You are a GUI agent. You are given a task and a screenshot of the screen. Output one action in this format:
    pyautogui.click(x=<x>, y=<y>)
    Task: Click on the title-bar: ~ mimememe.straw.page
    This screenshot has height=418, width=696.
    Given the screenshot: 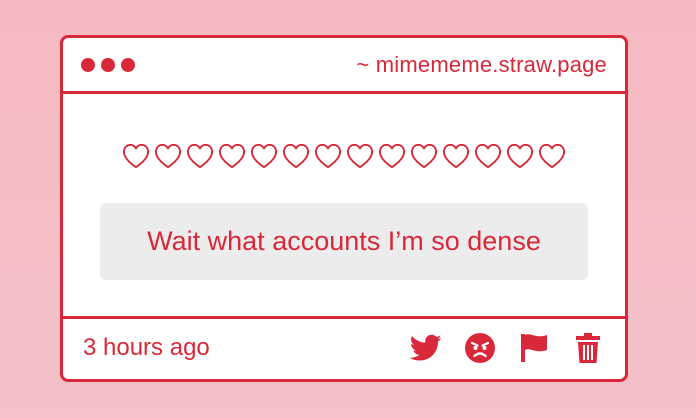 What is the action you would take?
    pyautogui.click(x=344, y=66)
    